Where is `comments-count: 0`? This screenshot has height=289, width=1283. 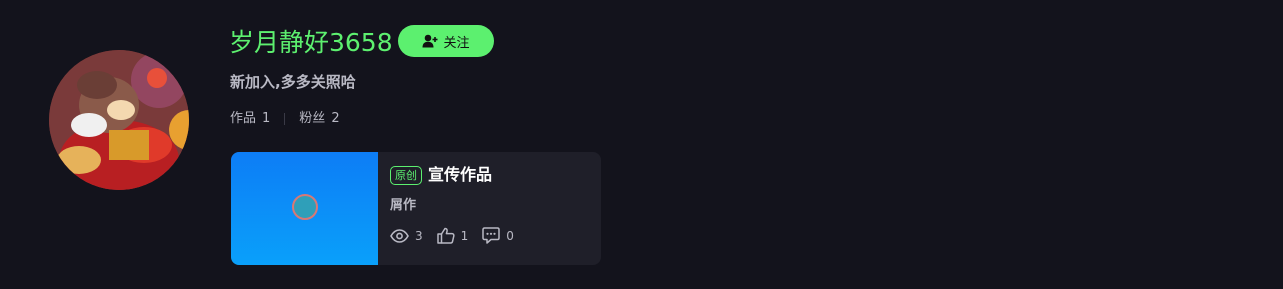
comments-count: 0 is located at coordinates (510, 235).